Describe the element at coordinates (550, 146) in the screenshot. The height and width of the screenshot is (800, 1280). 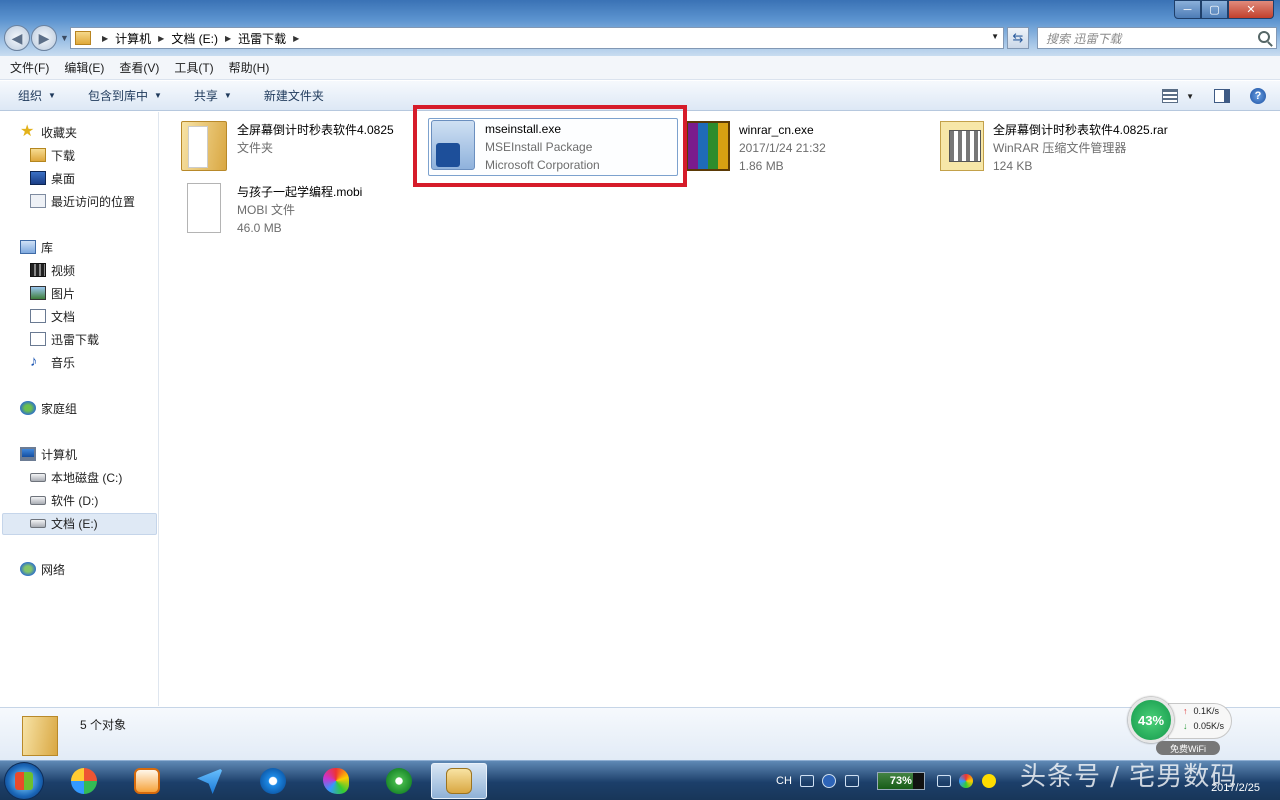
I see `highlight-annotation-box` at that location.